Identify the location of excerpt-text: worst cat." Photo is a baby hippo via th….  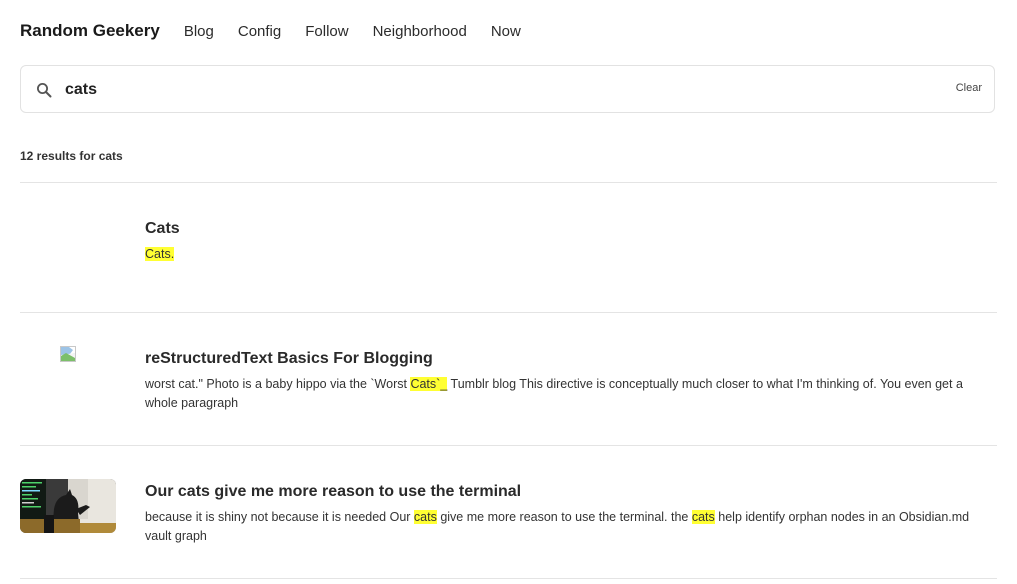
(278, 384).